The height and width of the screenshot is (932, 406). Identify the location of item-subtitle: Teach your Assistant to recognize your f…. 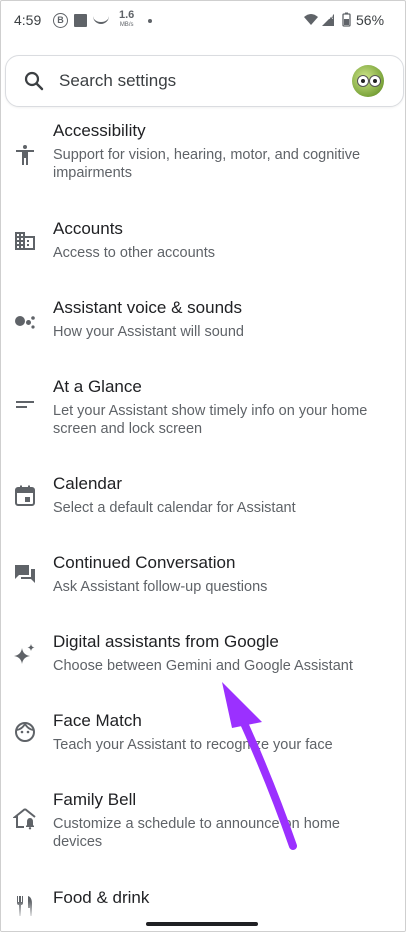
(193, 745).